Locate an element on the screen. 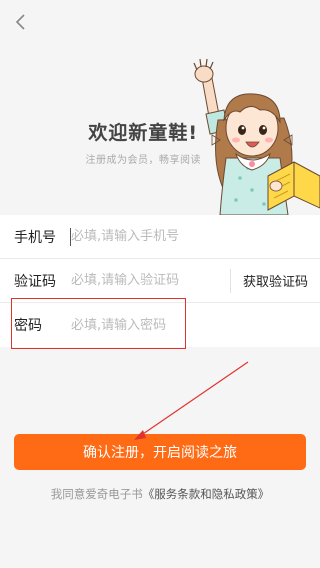 This screenshot has height=568, width=320. divider is located at coordinates (230, 281).